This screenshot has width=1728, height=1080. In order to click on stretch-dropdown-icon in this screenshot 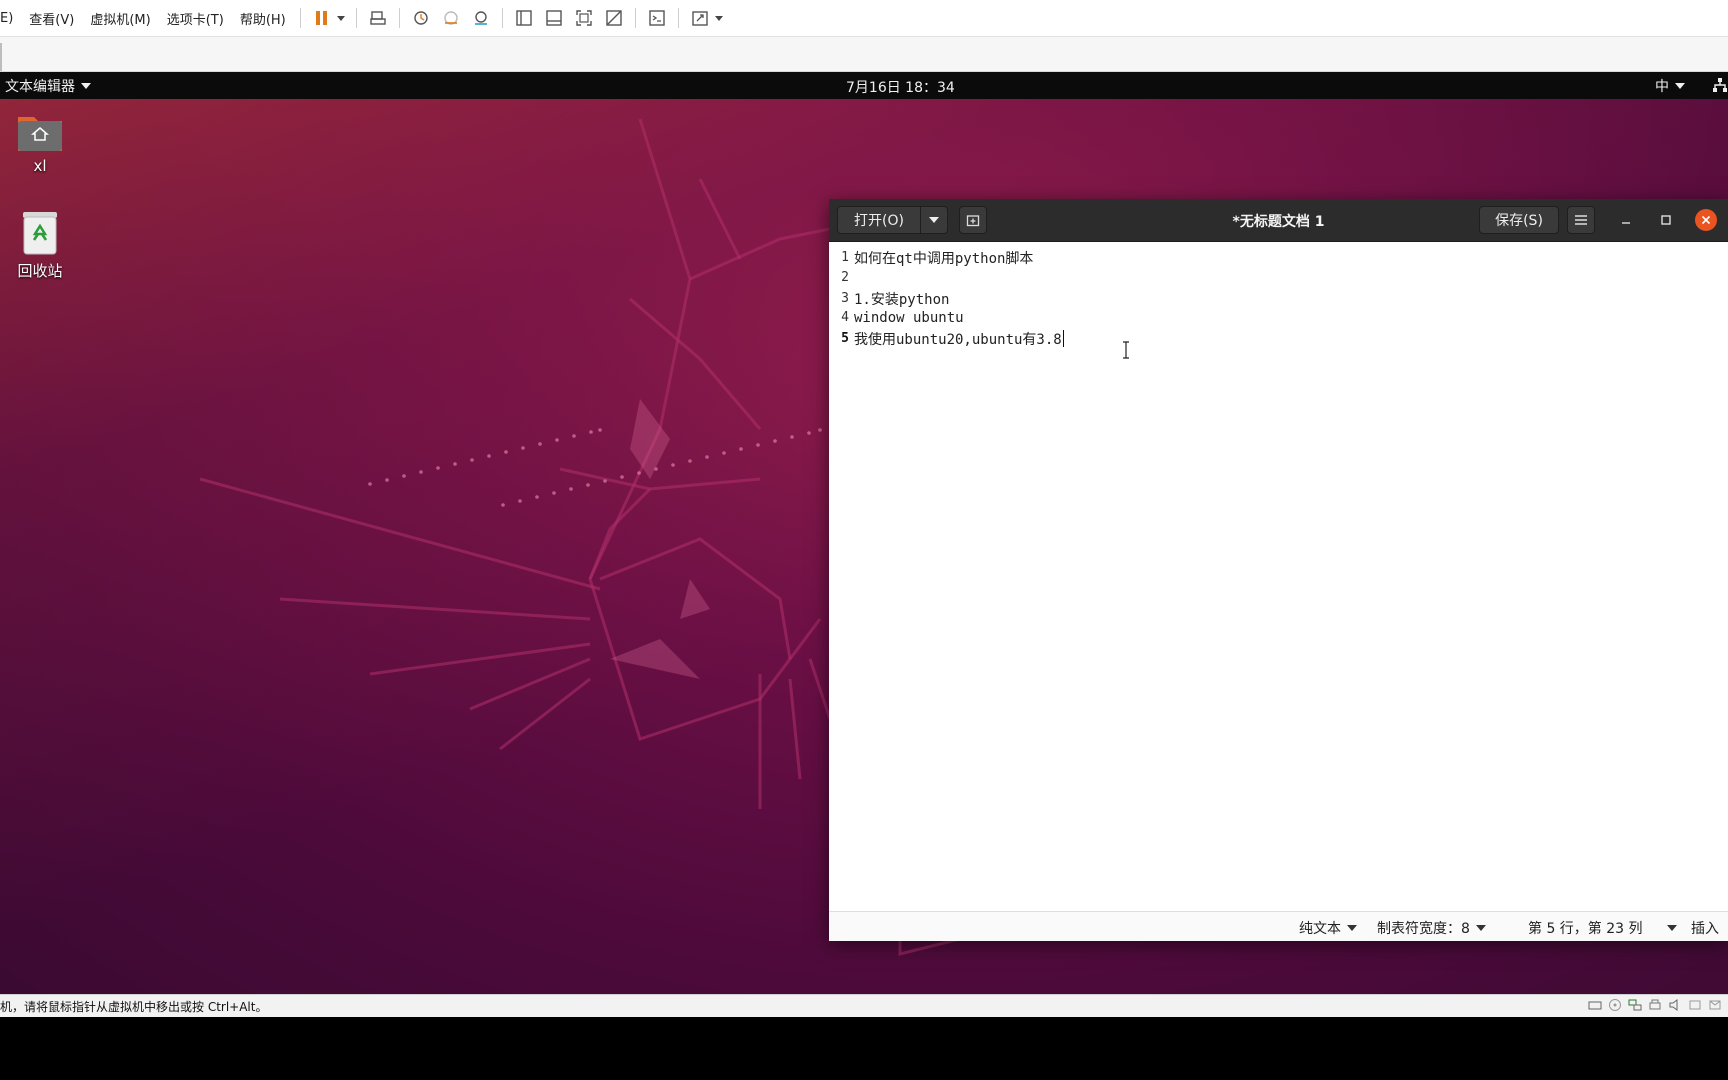, I will do `click(719, 18)`.